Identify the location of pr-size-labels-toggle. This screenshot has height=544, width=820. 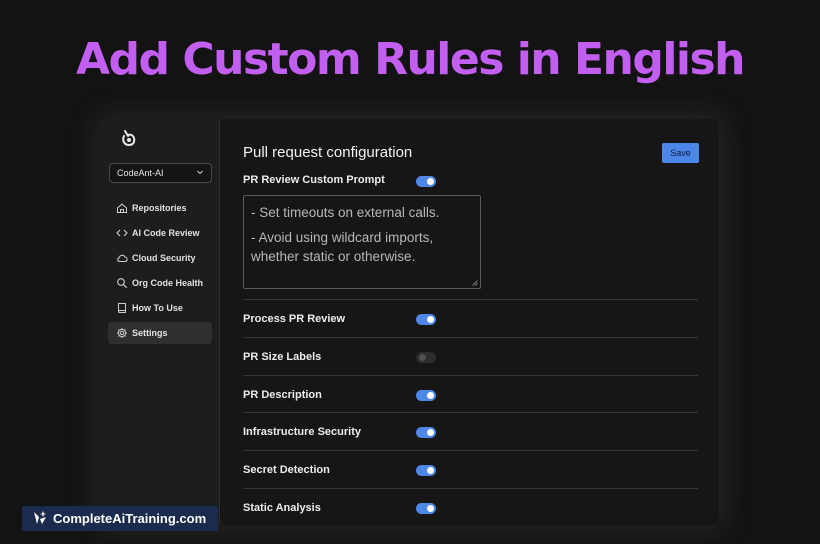
(426, 357).